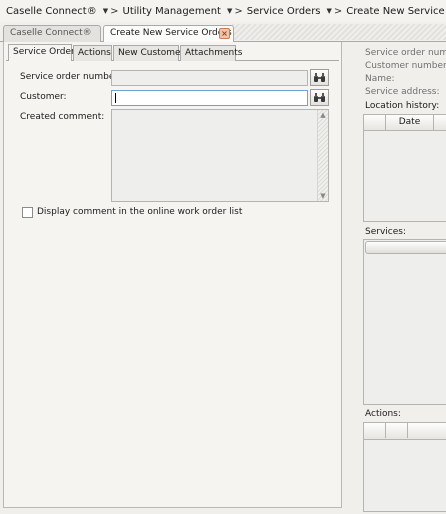  What do you see at coordinates (385, 232) in the screenshot?
I see `services-label: Services:` at bounding box center [385, 232].